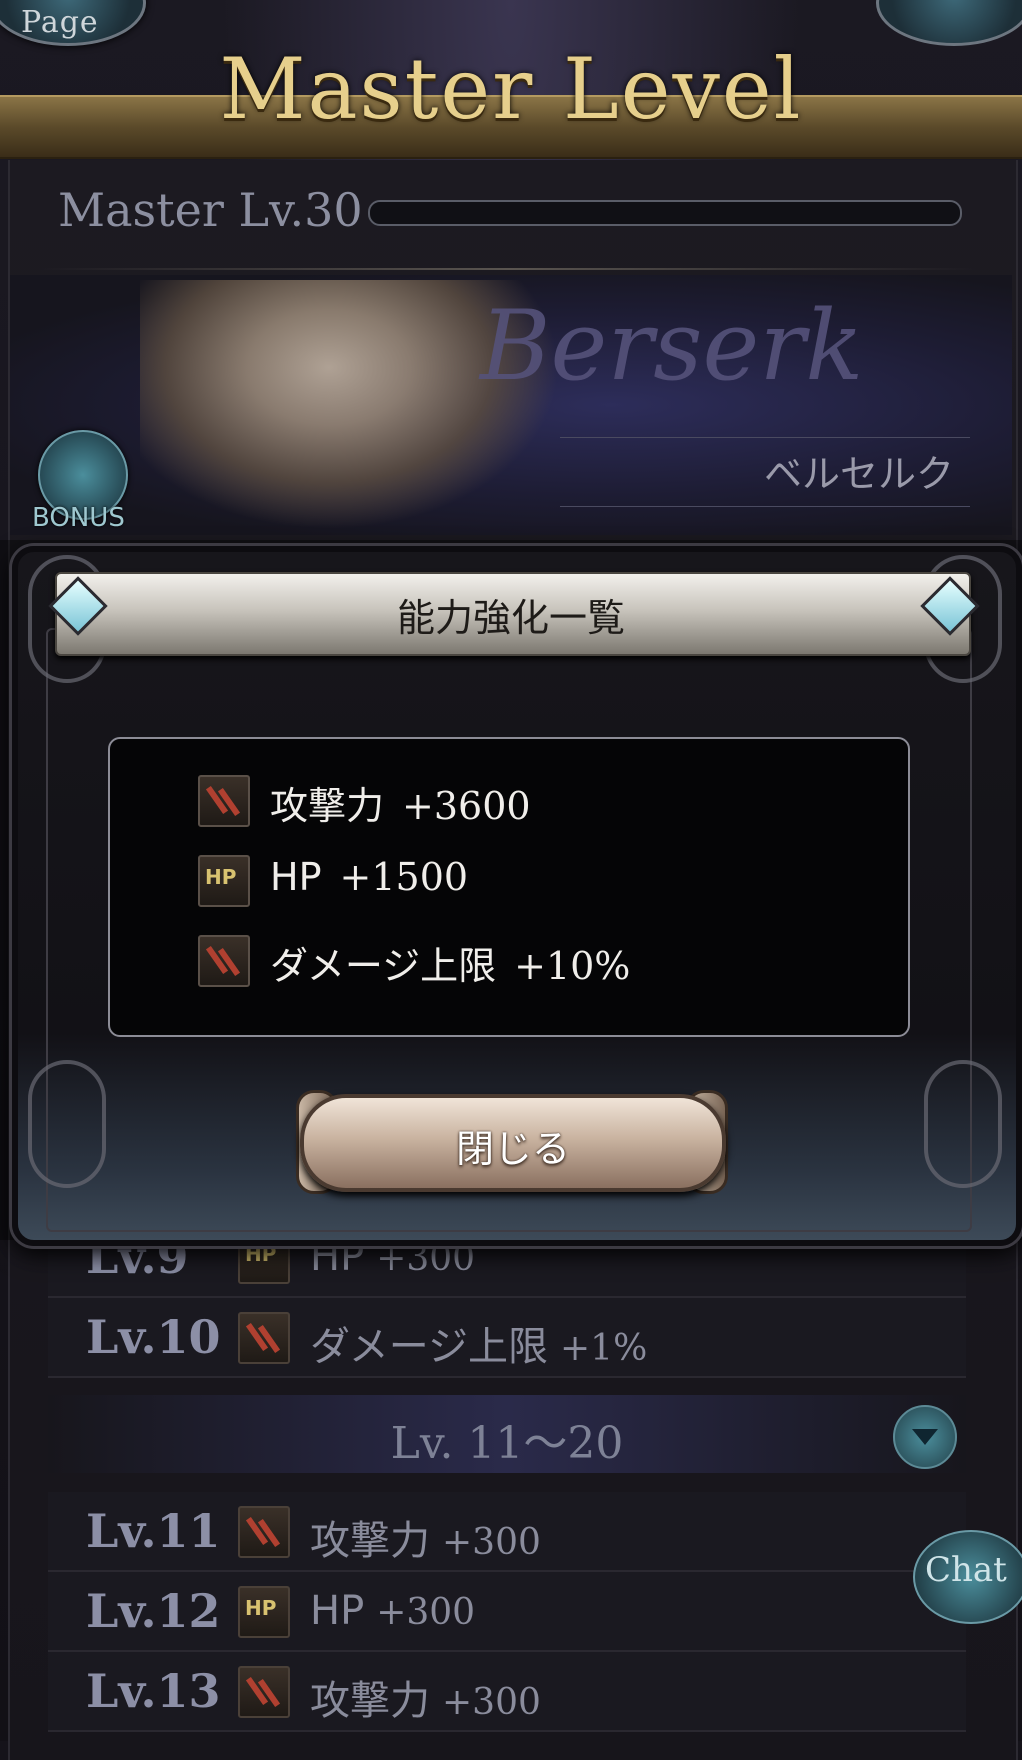  I want to click on bonus-label: BONUS, so click(78, 518).